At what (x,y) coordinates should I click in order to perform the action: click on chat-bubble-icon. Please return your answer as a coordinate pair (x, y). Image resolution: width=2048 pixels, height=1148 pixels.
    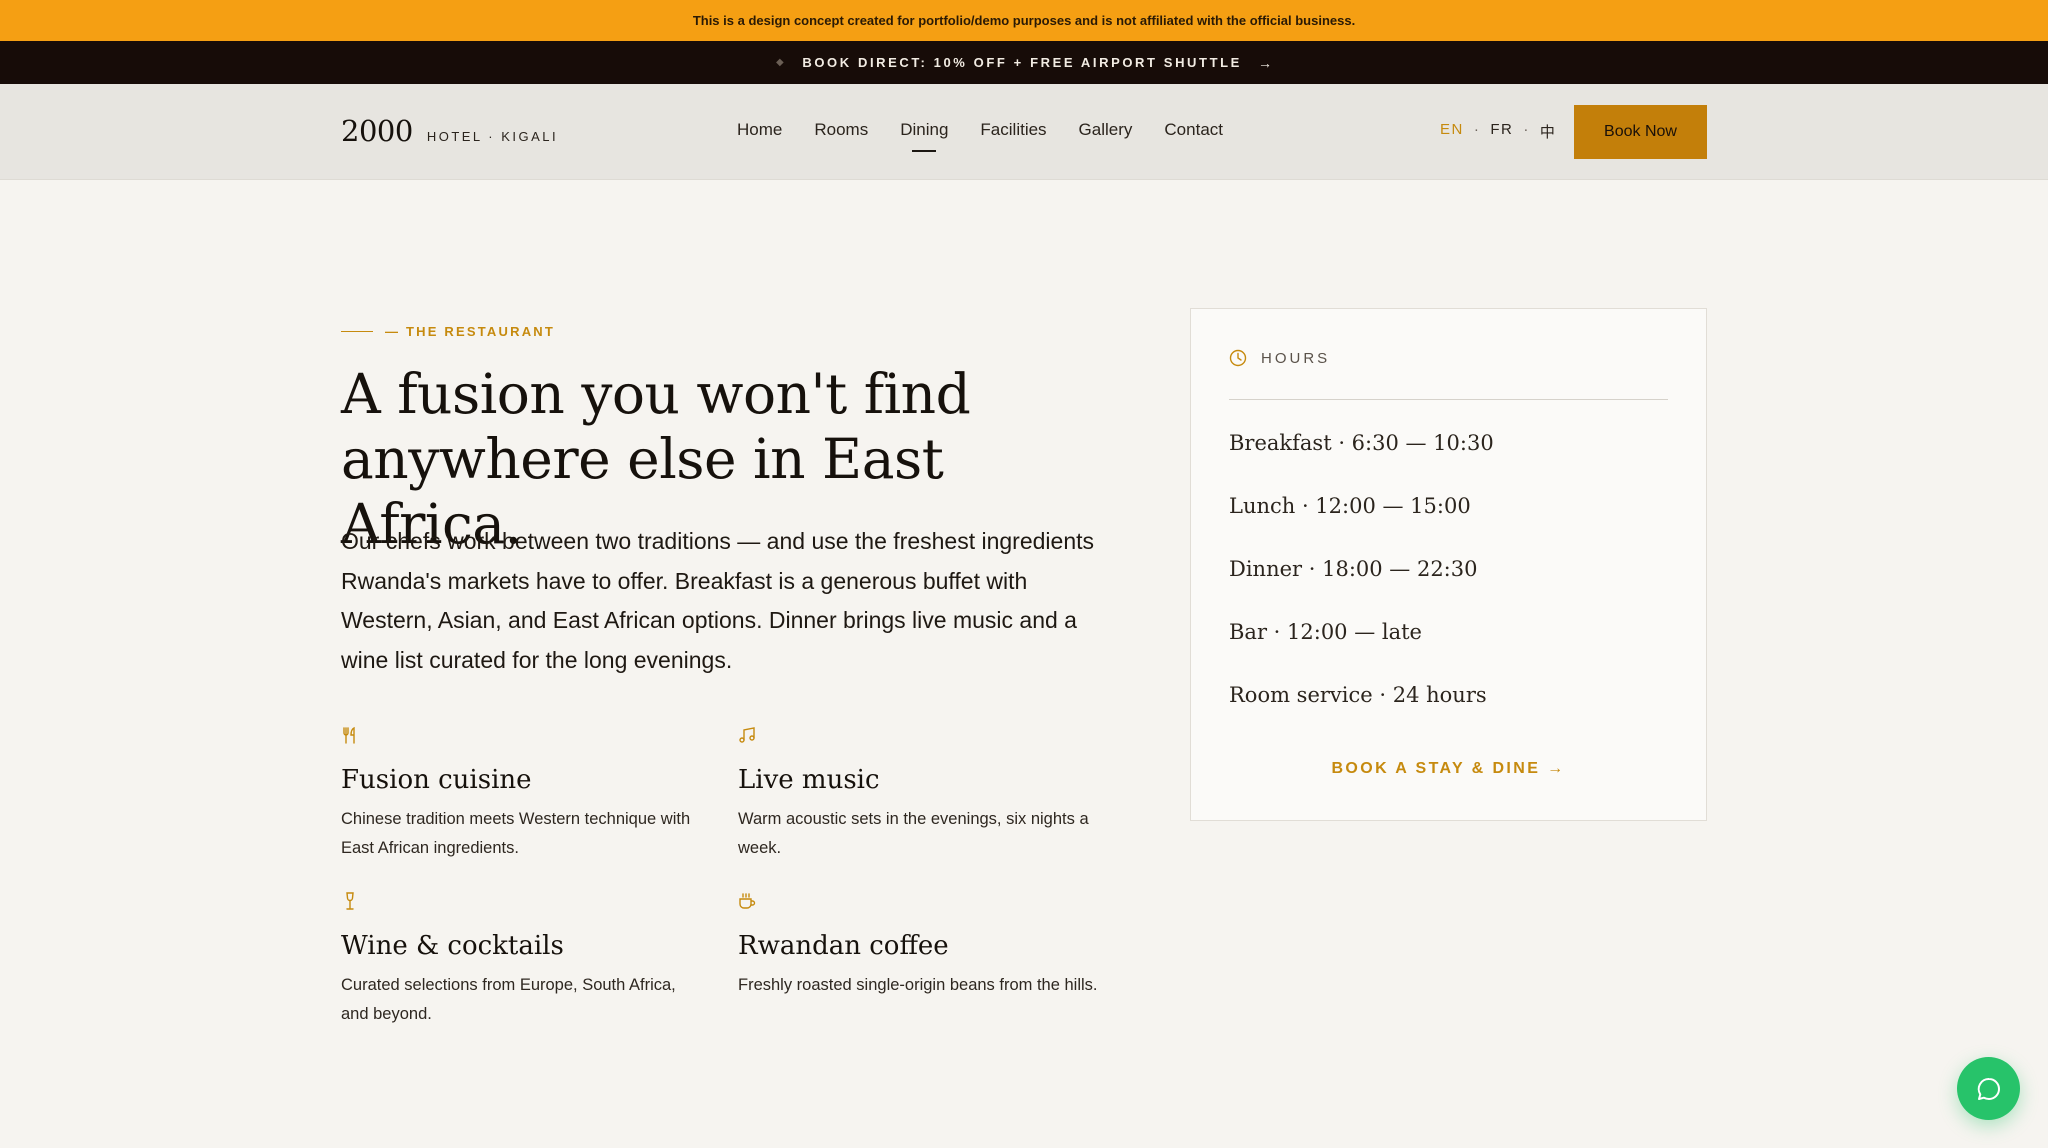
    Looking at the image, I should click on (1989, 1089).